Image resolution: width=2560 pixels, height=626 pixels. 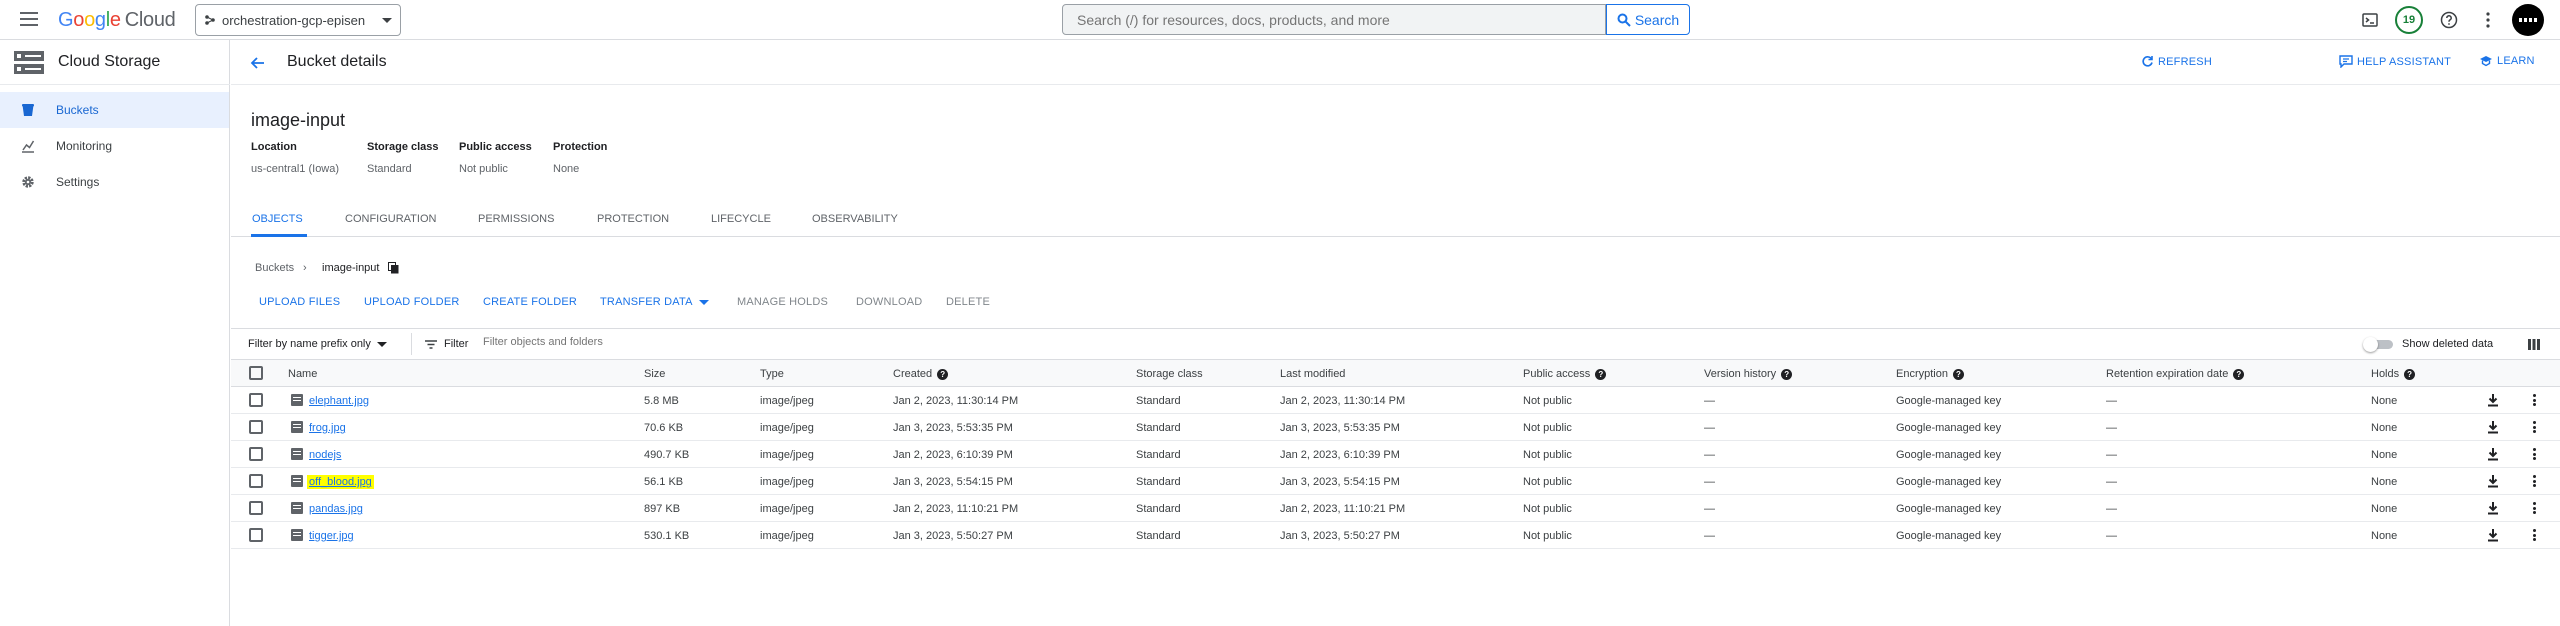 What do you see at coordinates (1648, 19) in the screenshot?
I see `search-button: Search` at bounding box center [1648, 19].